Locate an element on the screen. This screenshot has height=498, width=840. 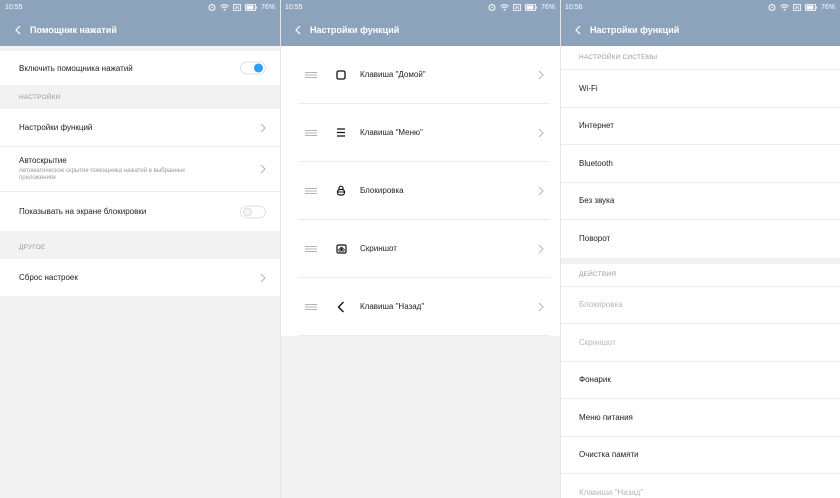
function-label: Клавиша "Назад" is located at coordinates (392, 306).